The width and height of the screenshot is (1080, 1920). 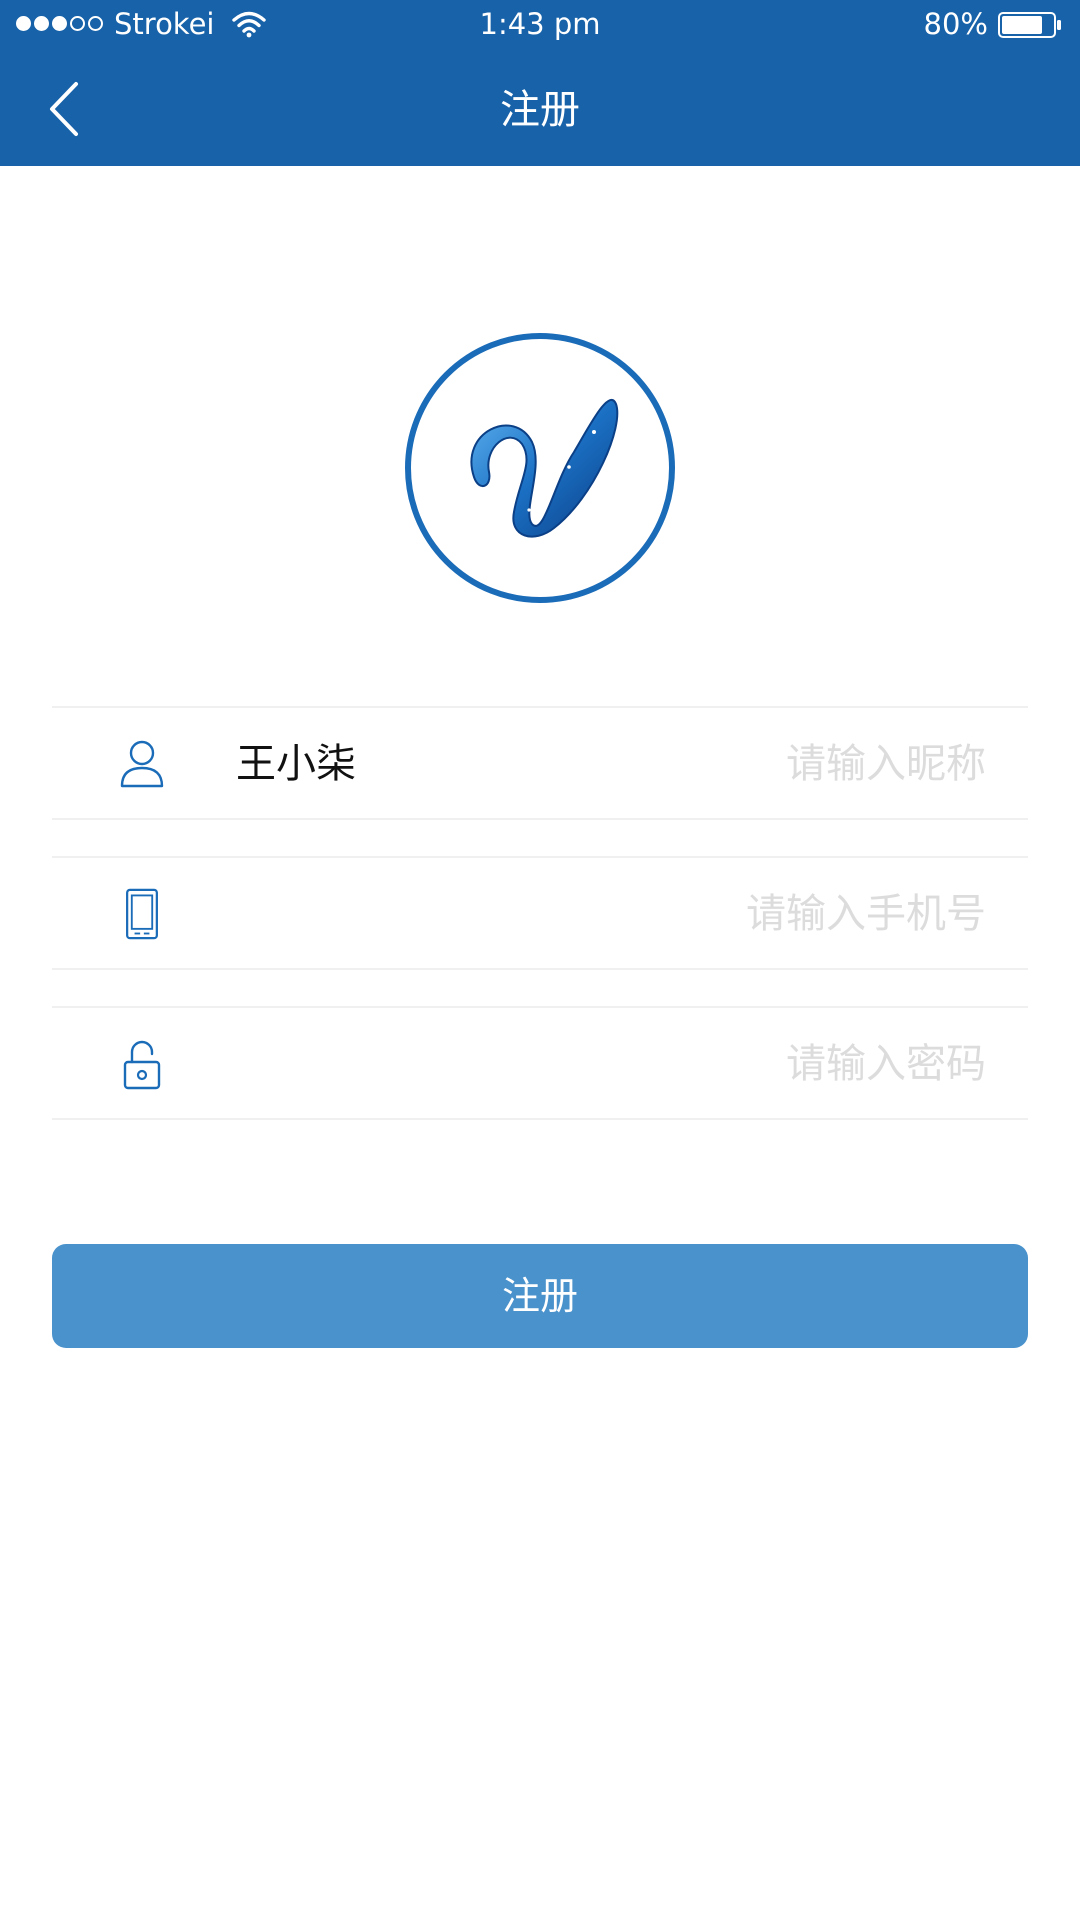 What do you see at coordinates (142, 914) in the screenshot?
I see `phone-icon` at bounding box center [142, 914].